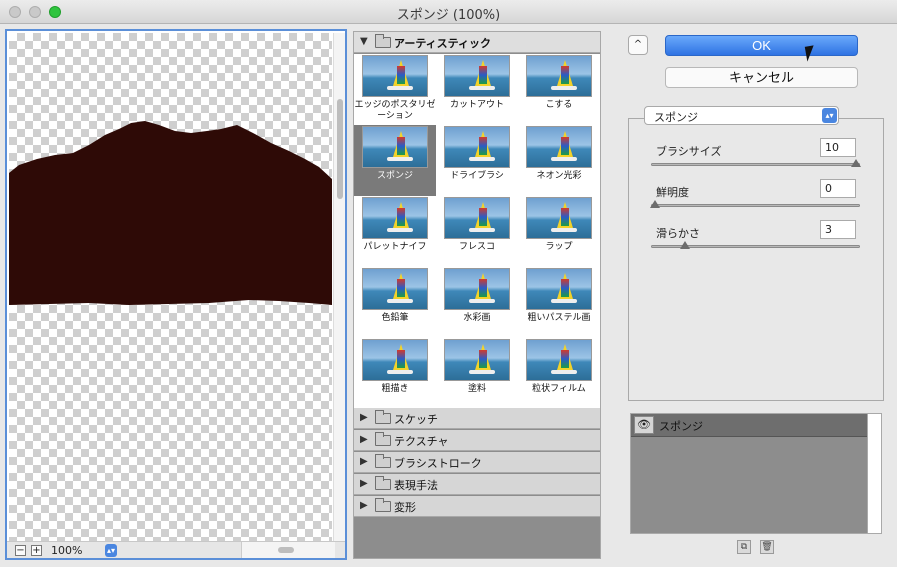 This screenshot has height=567, width=897. What do you see at coordinates (438, 463) in the screenshot?
I see `category-label: ブラシストローク` at bounding box center [438, 463].